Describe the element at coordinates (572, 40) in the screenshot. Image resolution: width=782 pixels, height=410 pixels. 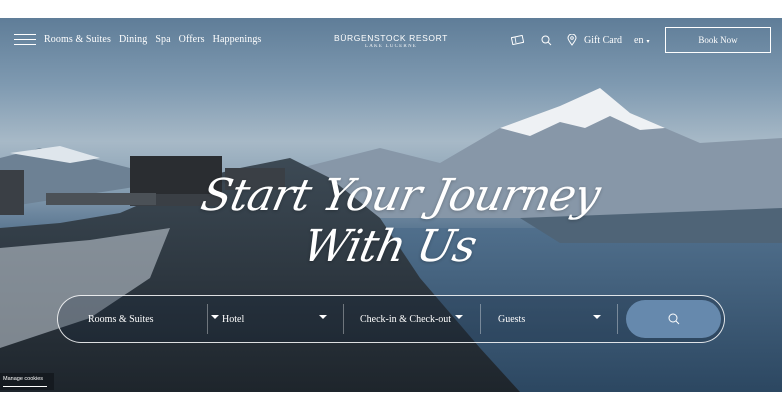
I see `location-pin-icon` at that location.